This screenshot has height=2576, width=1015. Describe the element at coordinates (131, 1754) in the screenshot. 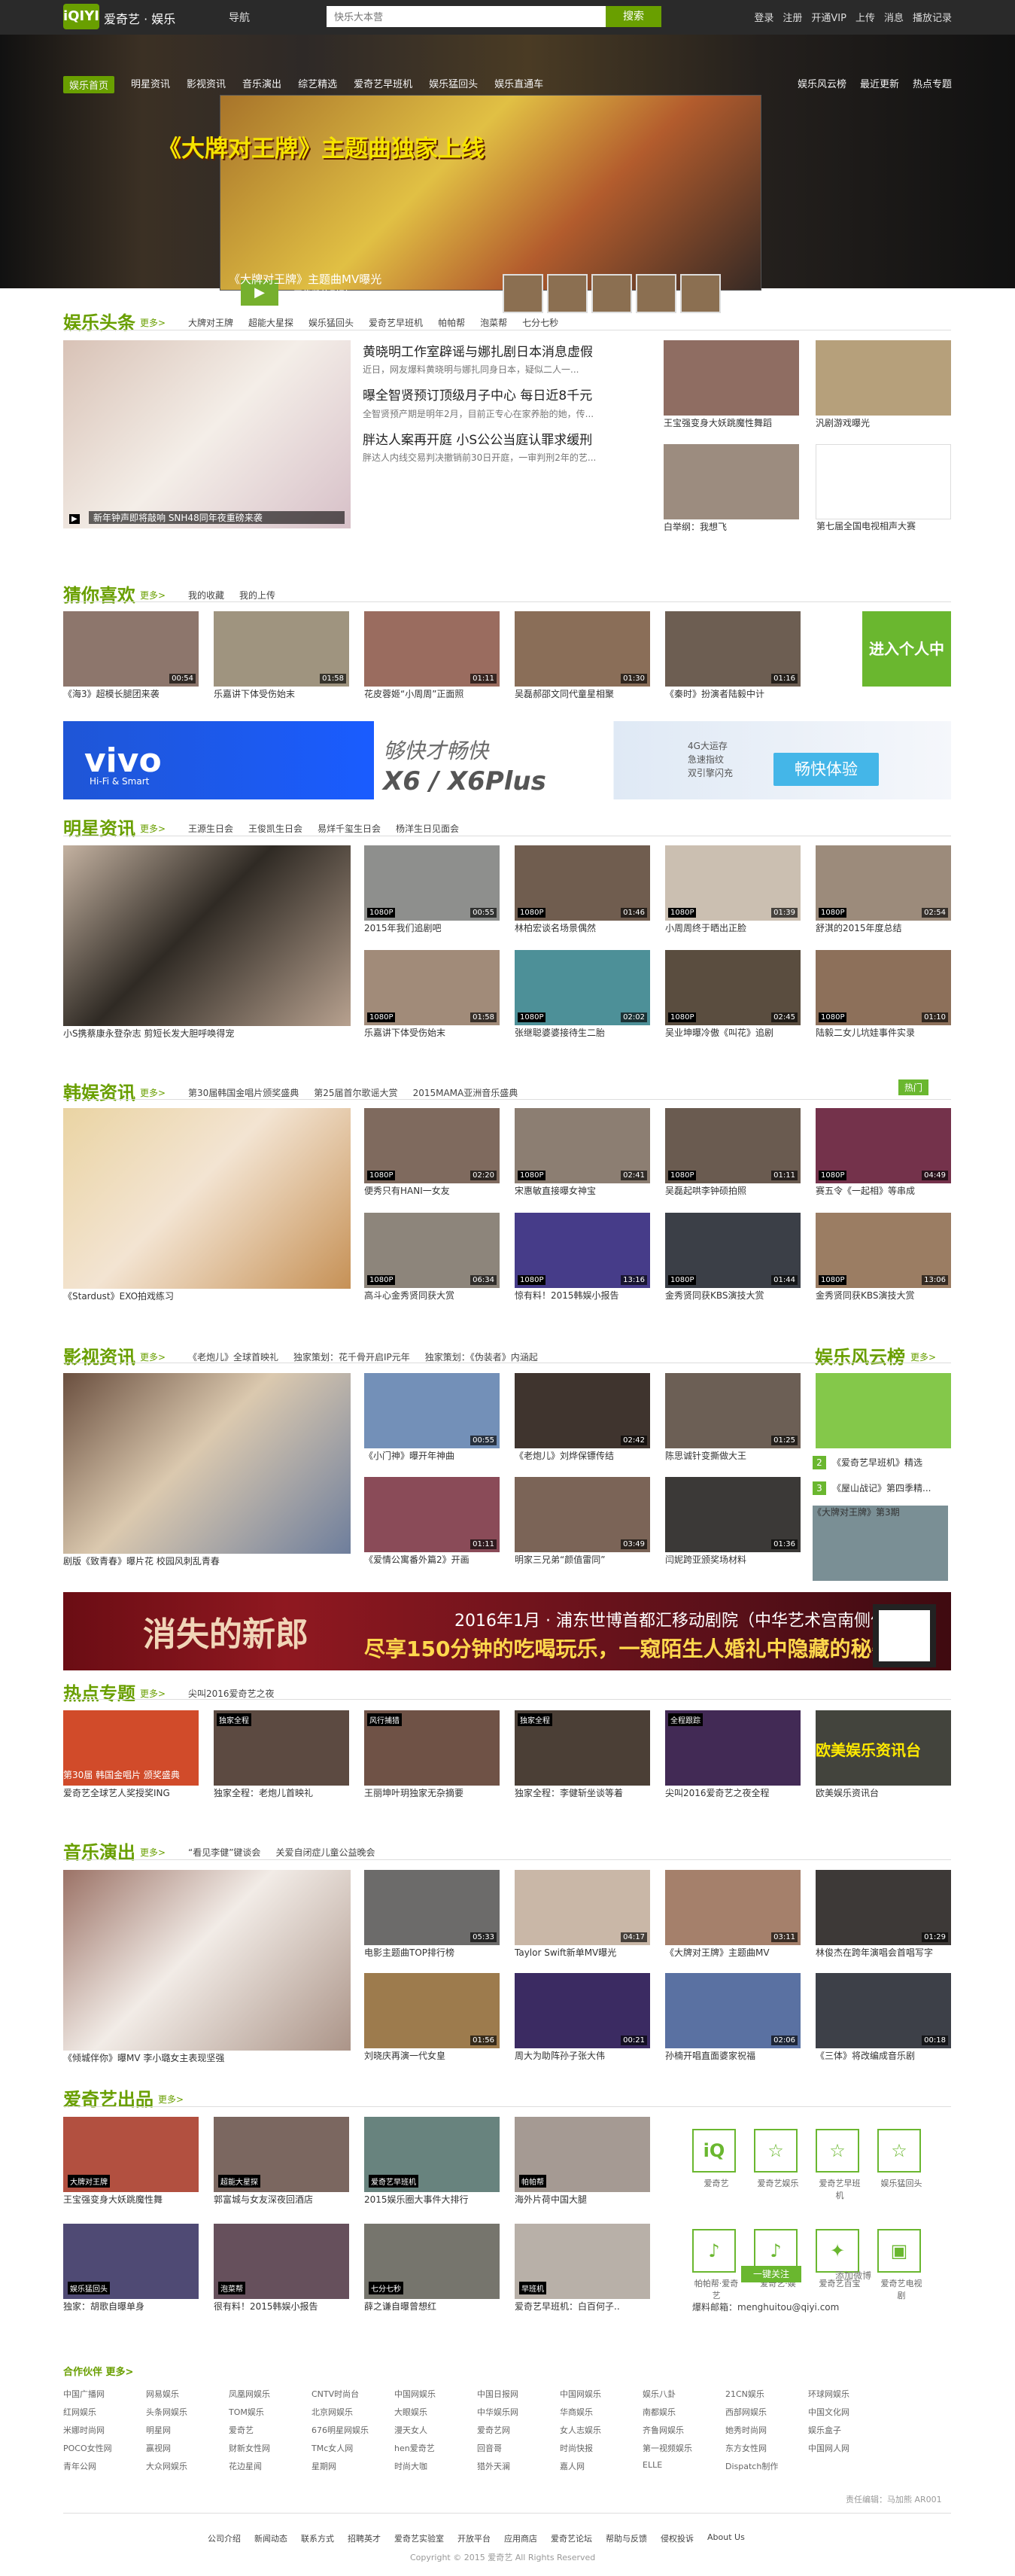

I see `hot-card-1: 第30届 韩国金唱片 颁奖盛典 爱奇艺全球艺人奖授奖ING` at that location.